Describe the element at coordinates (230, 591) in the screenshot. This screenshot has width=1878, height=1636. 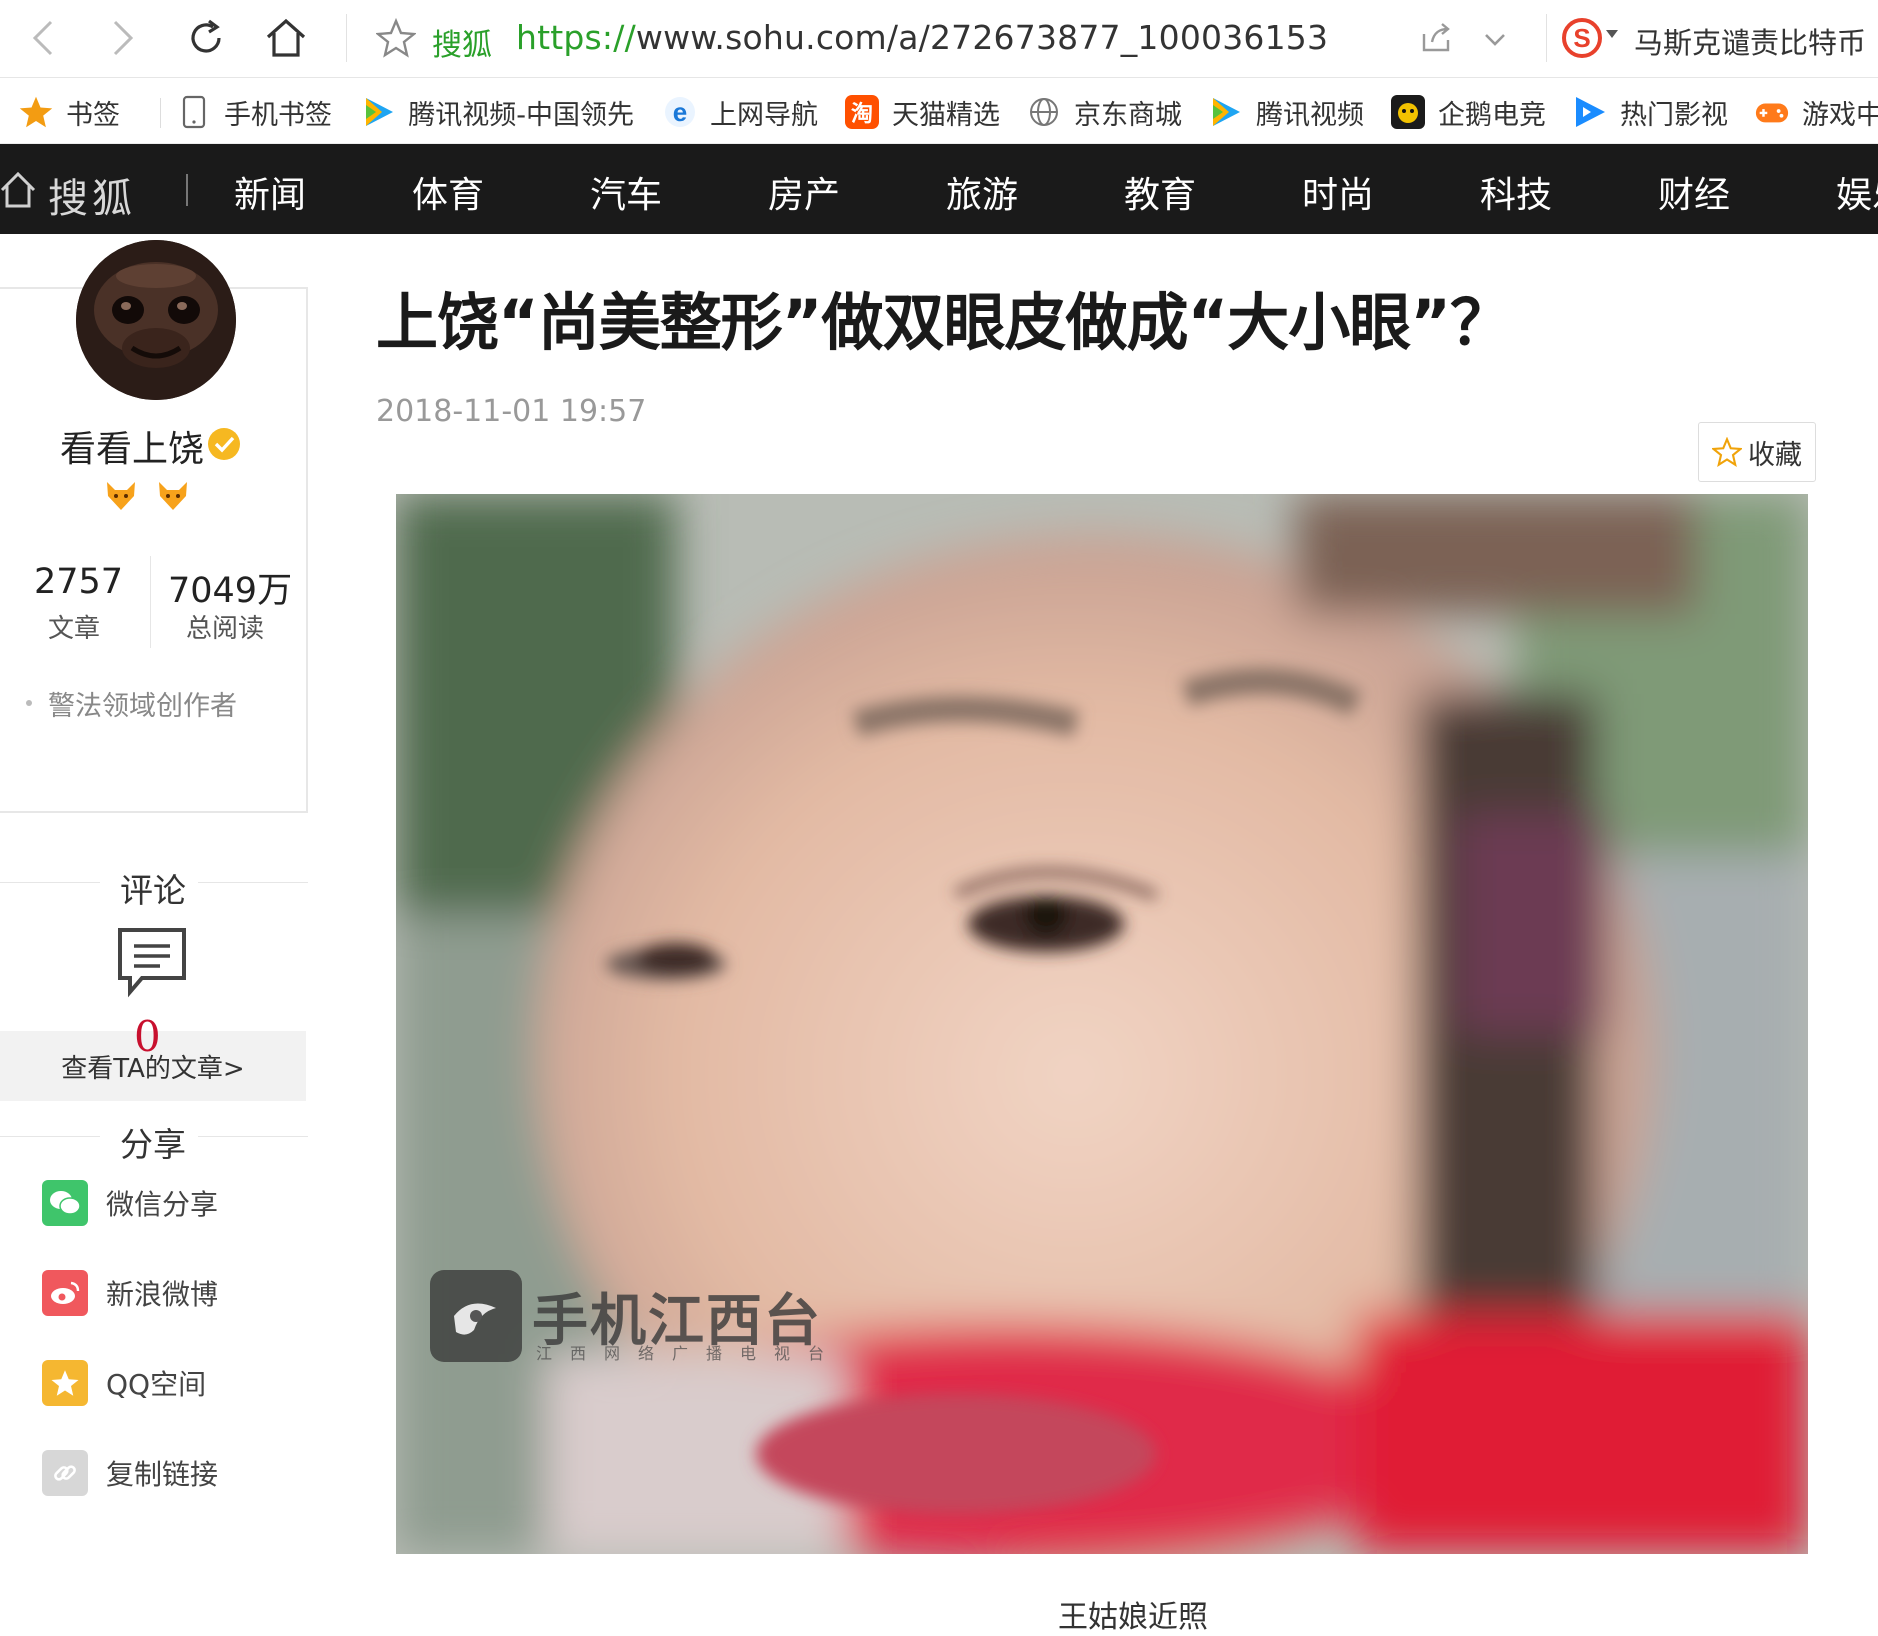
I see `reads-count: 7049万` at that location.